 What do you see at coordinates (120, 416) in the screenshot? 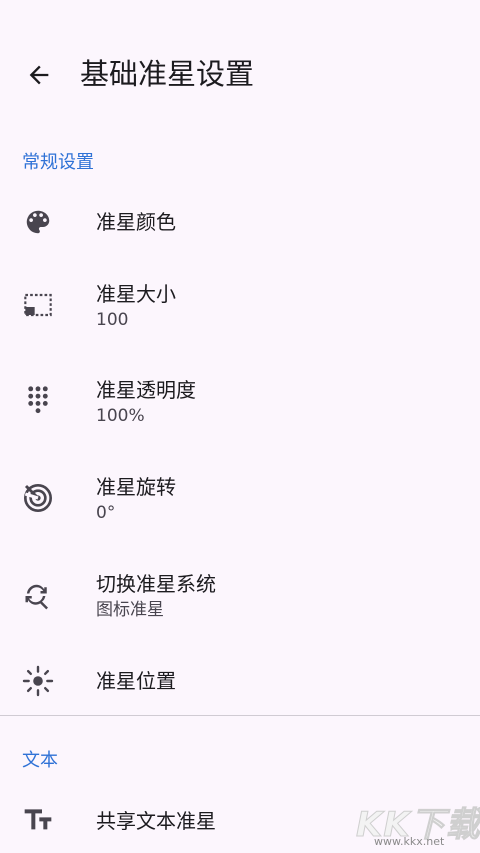
I see `setting-value: 100%` at bounding box center [120, 416].